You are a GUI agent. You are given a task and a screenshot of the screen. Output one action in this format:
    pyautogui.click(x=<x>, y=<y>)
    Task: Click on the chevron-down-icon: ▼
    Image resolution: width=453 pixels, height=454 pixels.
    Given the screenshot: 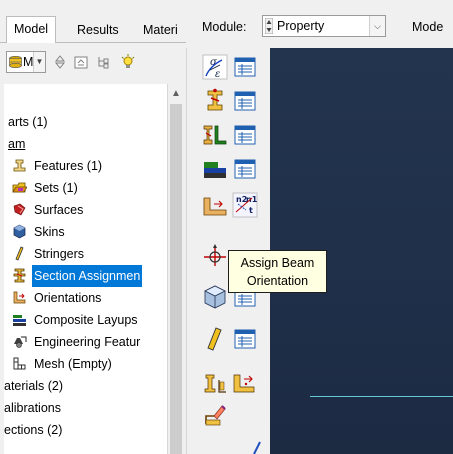 What is the action you would take?
    pyautogui.click(x=39, y=62)
    